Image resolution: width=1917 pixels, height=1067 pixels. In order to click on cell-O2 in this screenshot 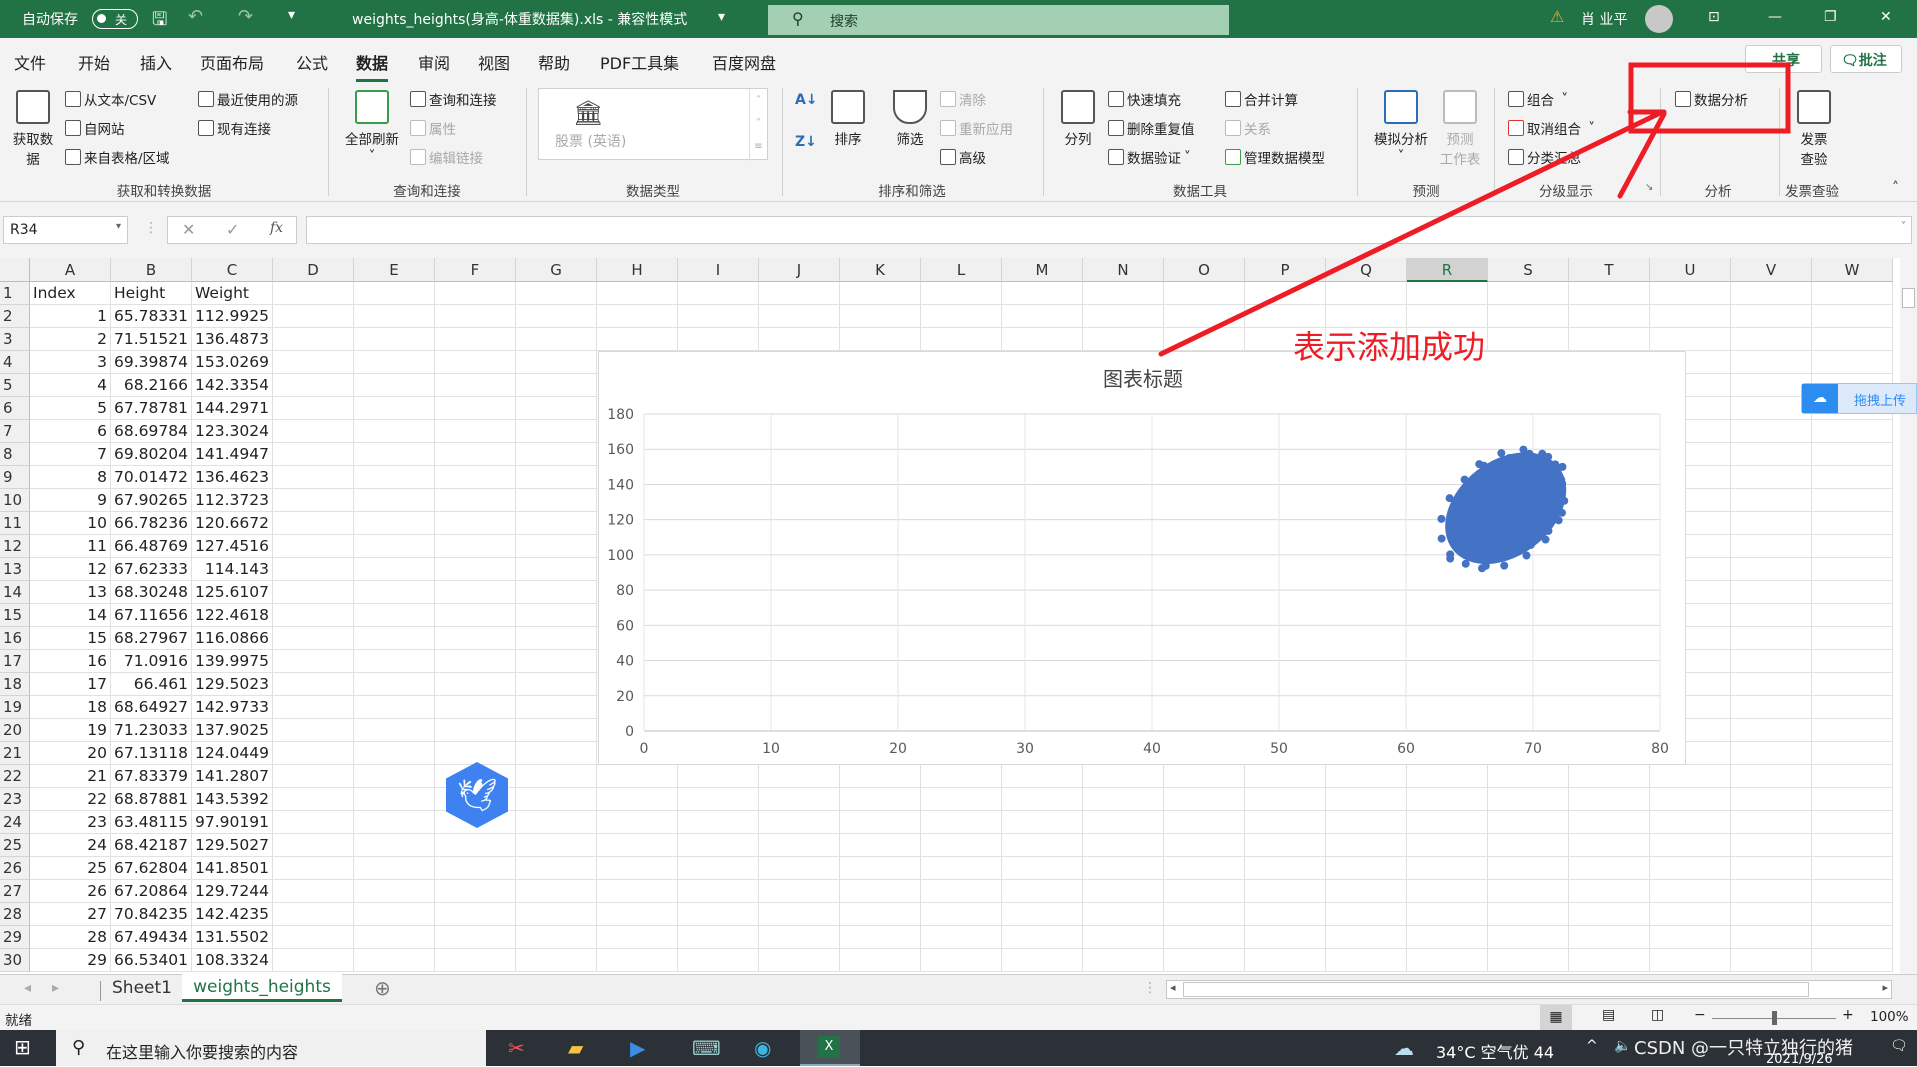, I will do `click(1204, 316)`.